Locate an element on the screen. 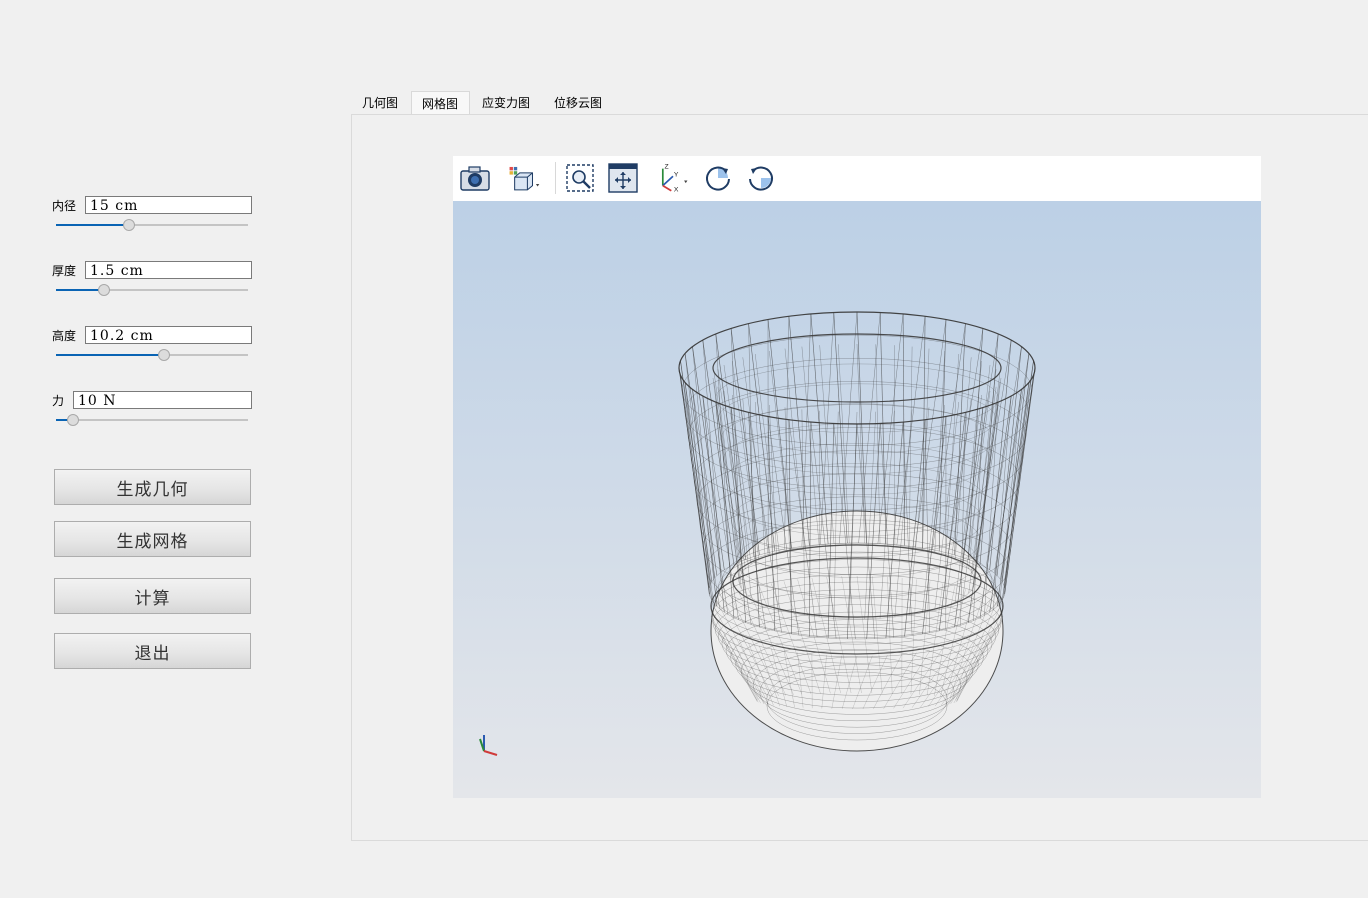  force-slider is located at coordinates (152, 420).